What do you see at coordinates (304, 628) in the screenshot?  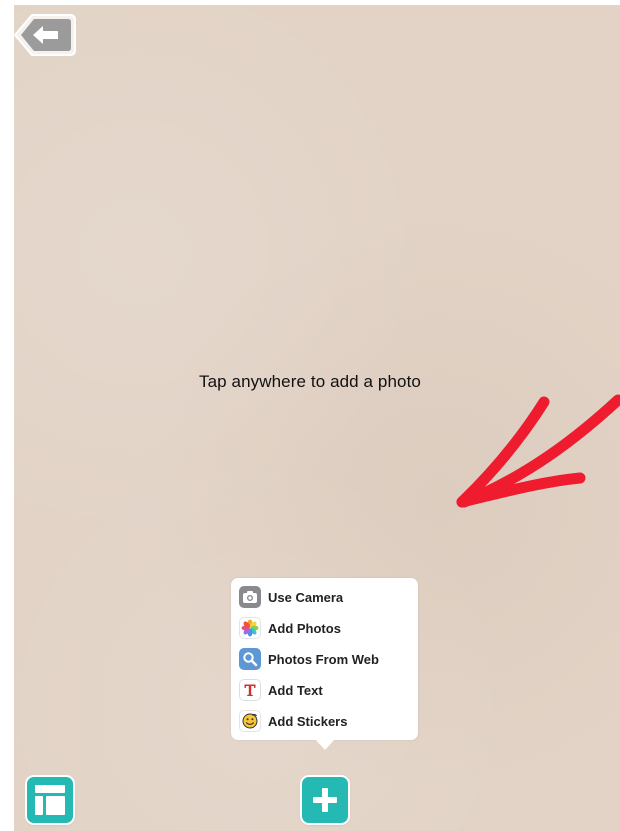 I see `menu-item-label: Add Photos` at bounding box center [304, 628].